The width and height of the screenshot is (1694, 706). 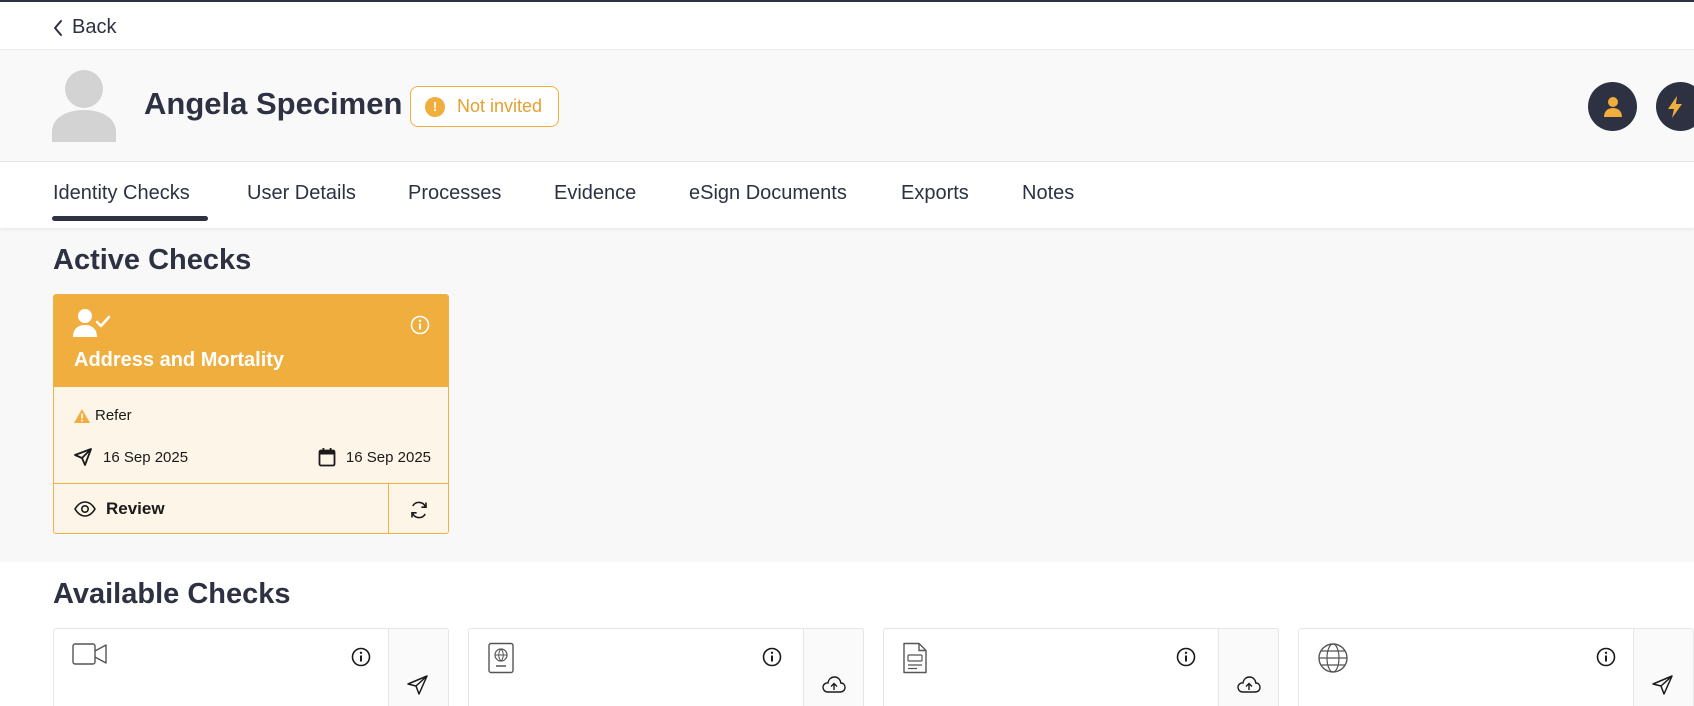 I want to click on user-profile-button, so click(x=1612, y=106).